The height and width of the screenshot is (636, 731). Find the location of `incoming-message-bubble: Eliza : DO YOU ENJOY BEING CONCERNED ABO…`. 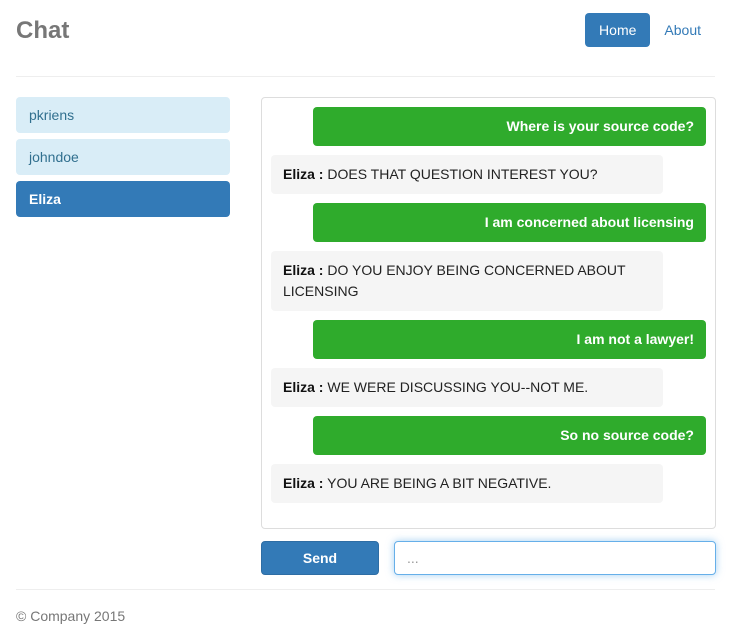

incoming-message-bubble: Eliza : DO YOU ENJOY BEING CONCERNED ABO… is located at coordinates (467, 281).